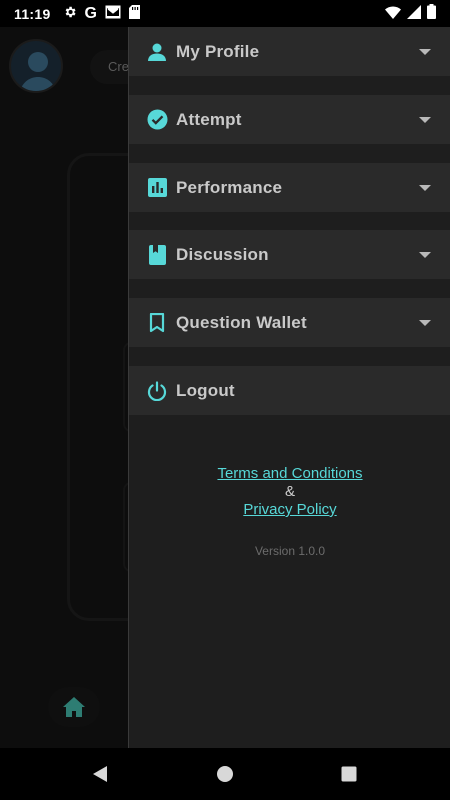 This screenshot has width=450, height=800. I want to click on menu-item-label: Discussion, so click(222, 254).